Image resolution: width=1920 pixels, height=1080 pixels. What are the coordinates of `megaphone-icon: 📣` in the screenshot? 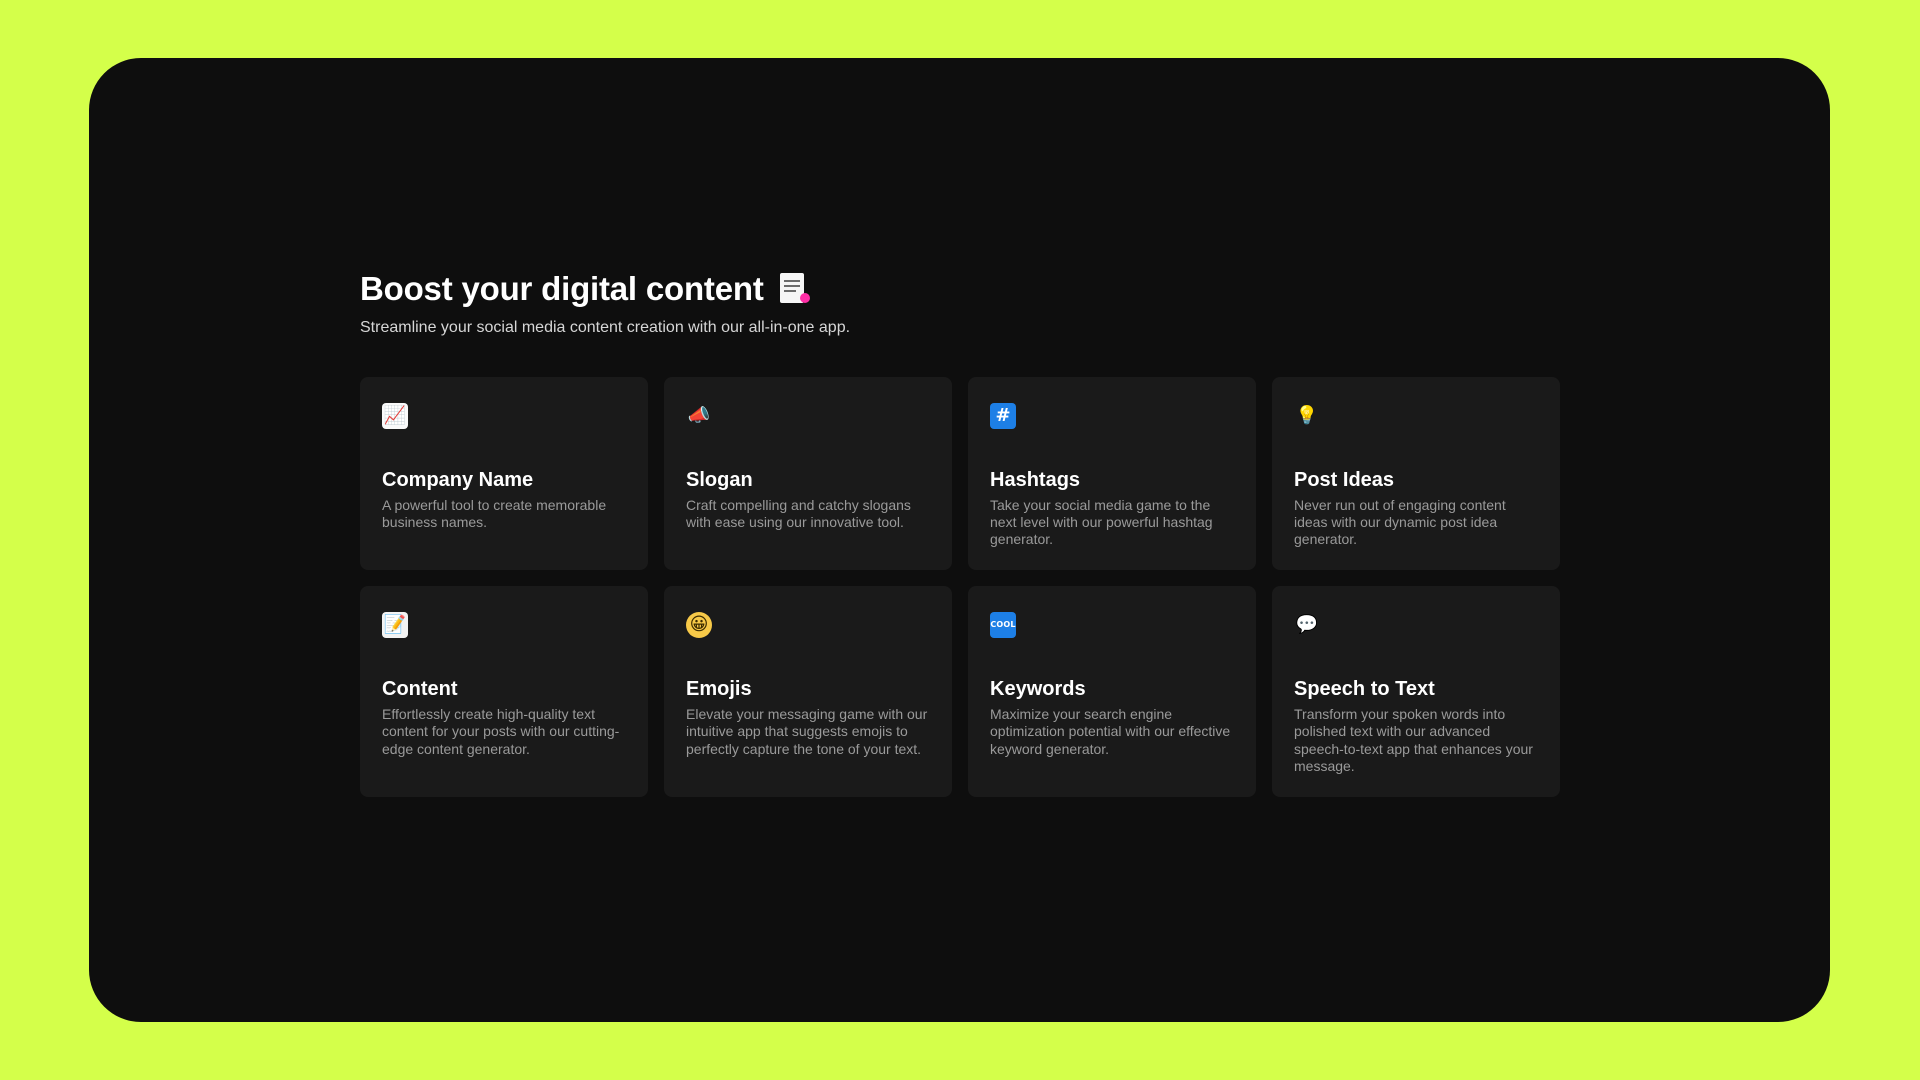 It's located at (699, 416).